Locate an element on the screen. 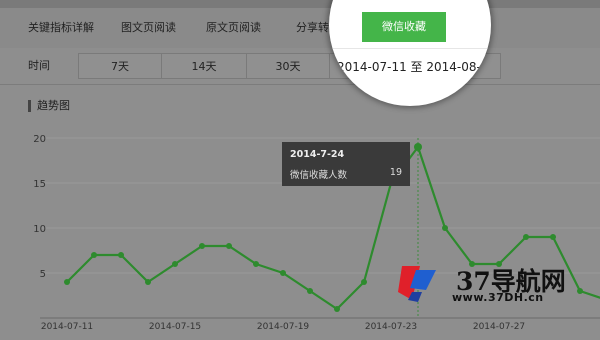  y-tick-label: 15 is located at coordinates (39, 184).